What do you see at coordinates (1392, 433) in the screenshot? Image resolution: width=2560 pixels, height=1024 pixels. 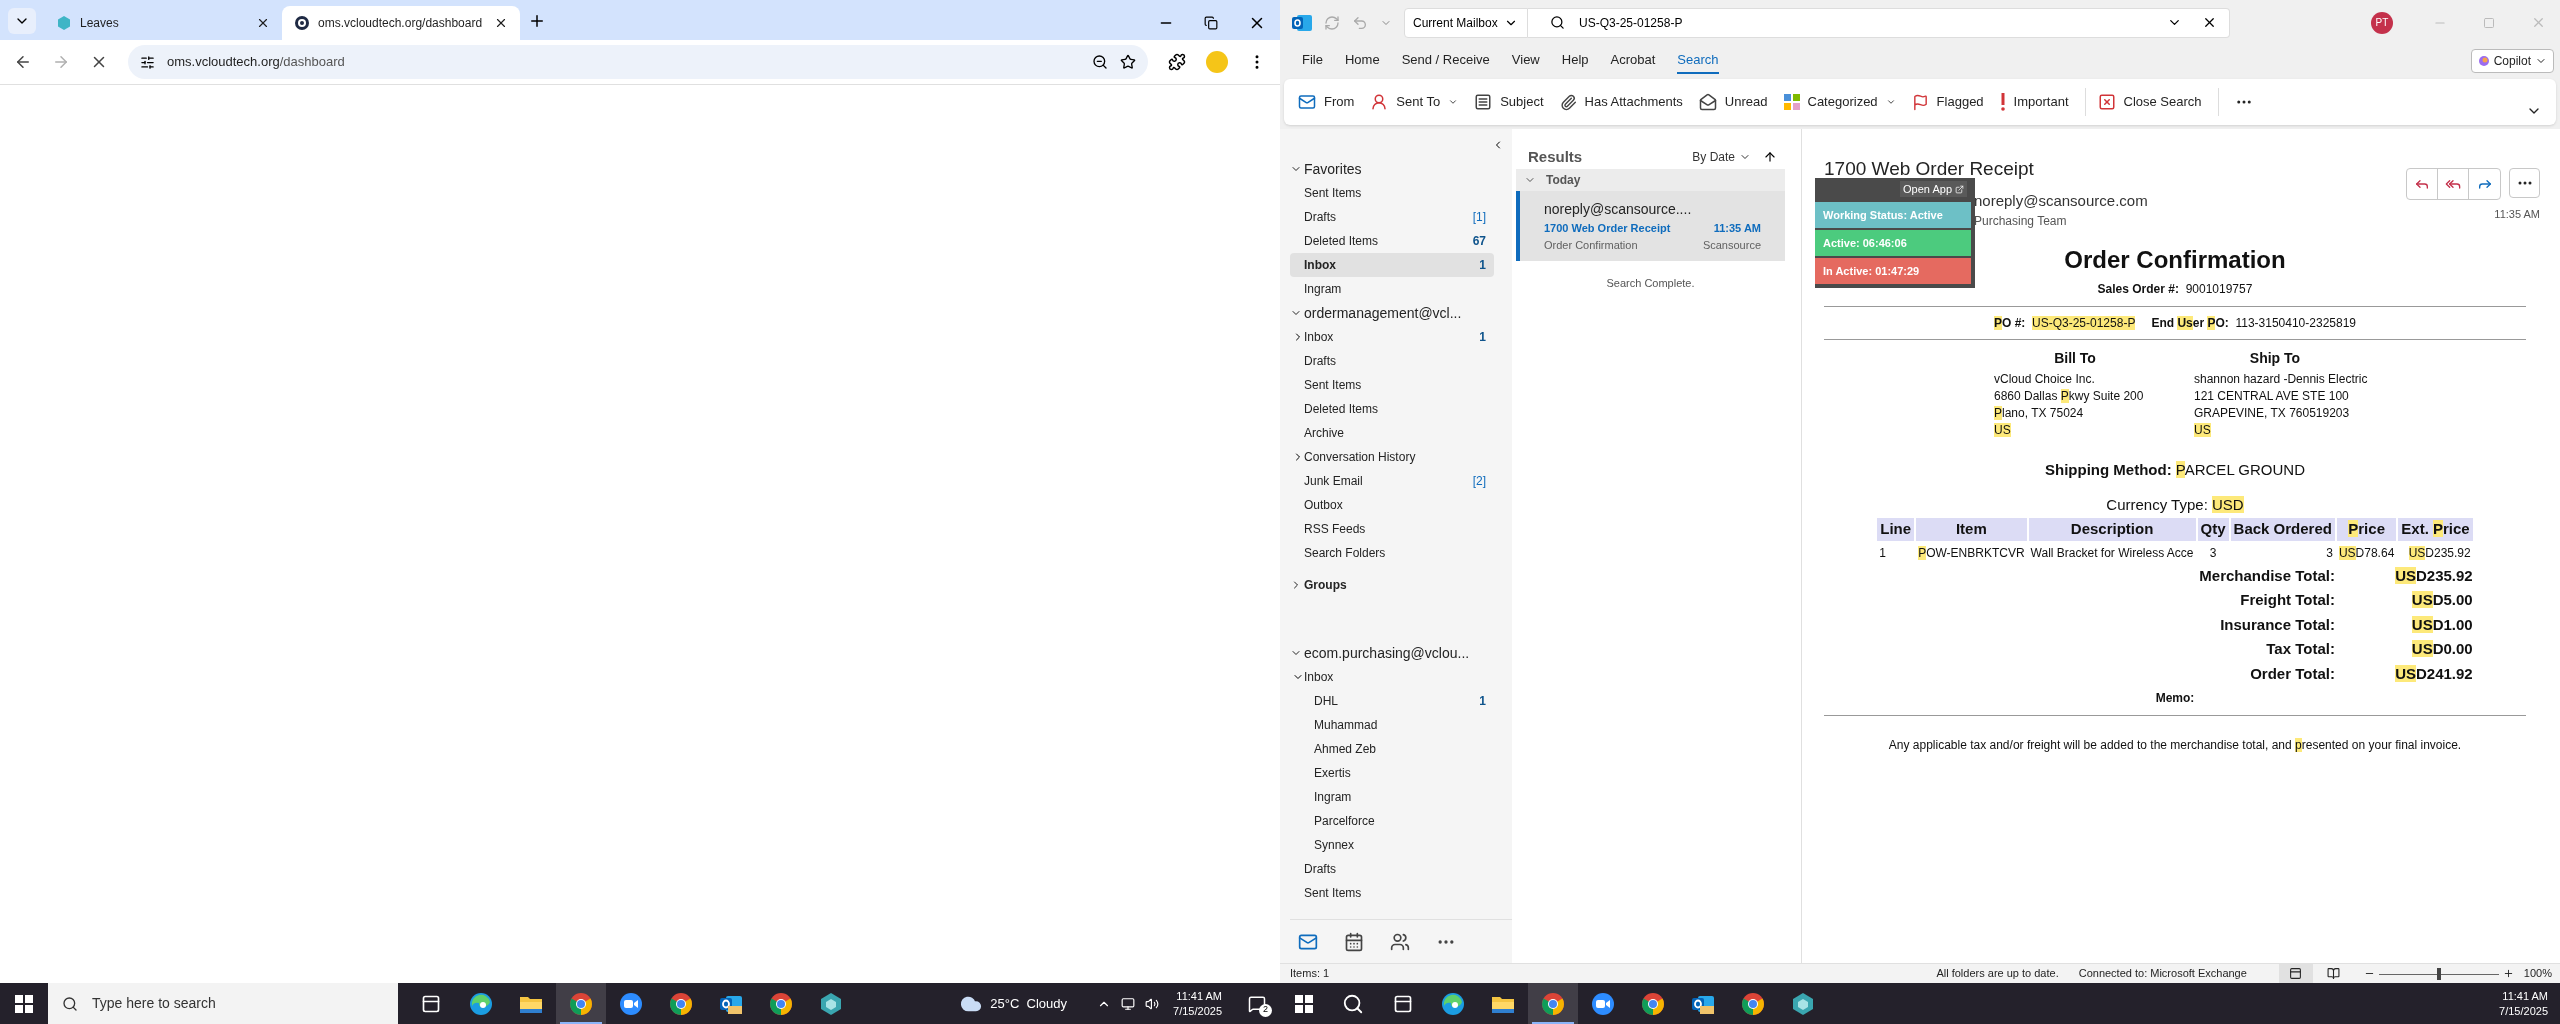 I see `folder-item: Archive` at bounding box center [1392, 433].